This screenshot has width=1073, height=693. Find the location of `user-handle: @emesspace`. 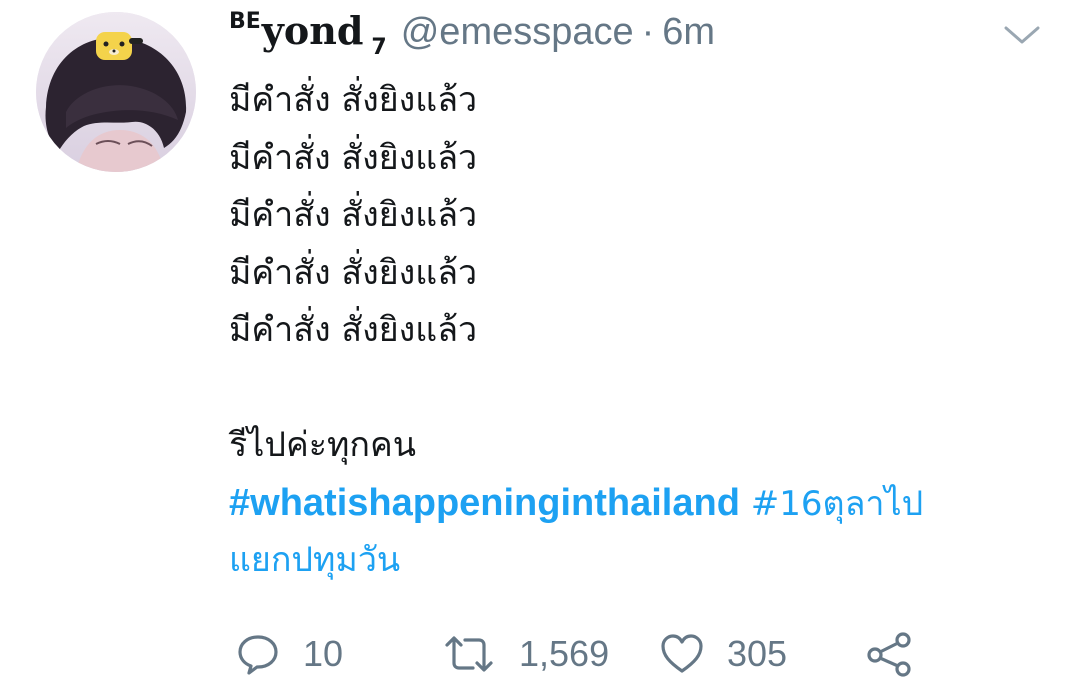

user-handle: @emesspace is located at coordinates (517, 32).